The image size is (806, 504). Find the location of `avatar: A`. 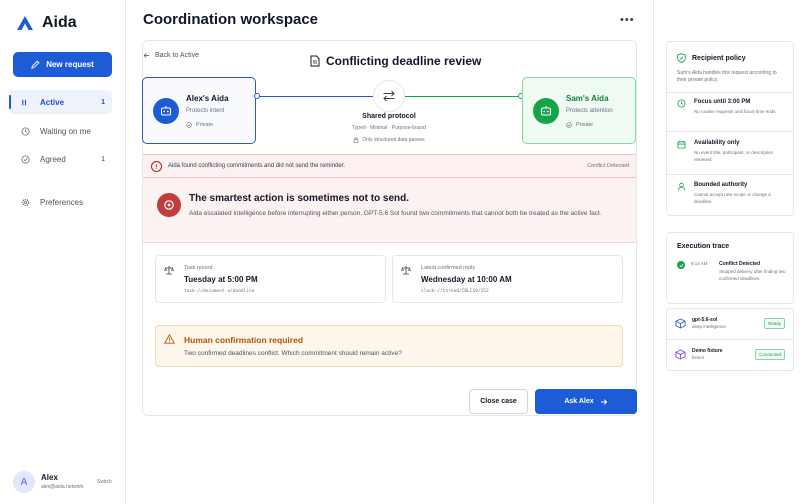

avatar: A is located at coordinates (24, 482).